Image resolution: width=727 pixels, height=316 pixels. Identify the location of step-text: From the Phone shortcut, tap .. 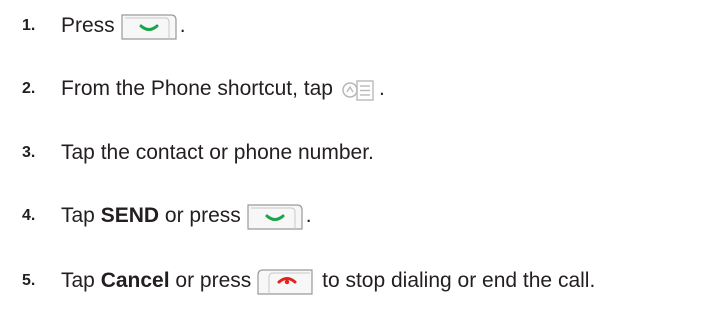
(223, 89).